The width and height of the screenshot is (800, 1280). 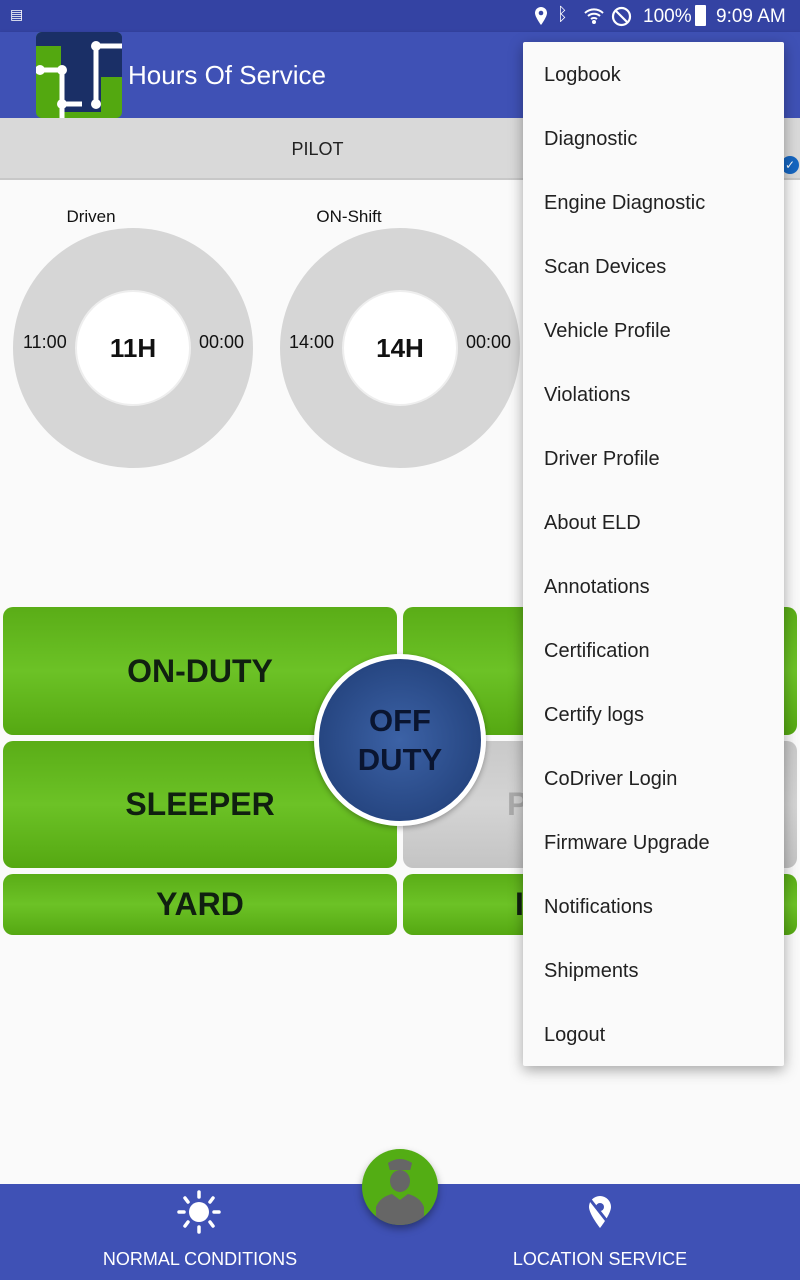 What do you see at coordinates (653, 203) in the screenshot?
I see `menu-item-engine-diagnostic: Engine Diagnostic` at bounding box center [653, 203].